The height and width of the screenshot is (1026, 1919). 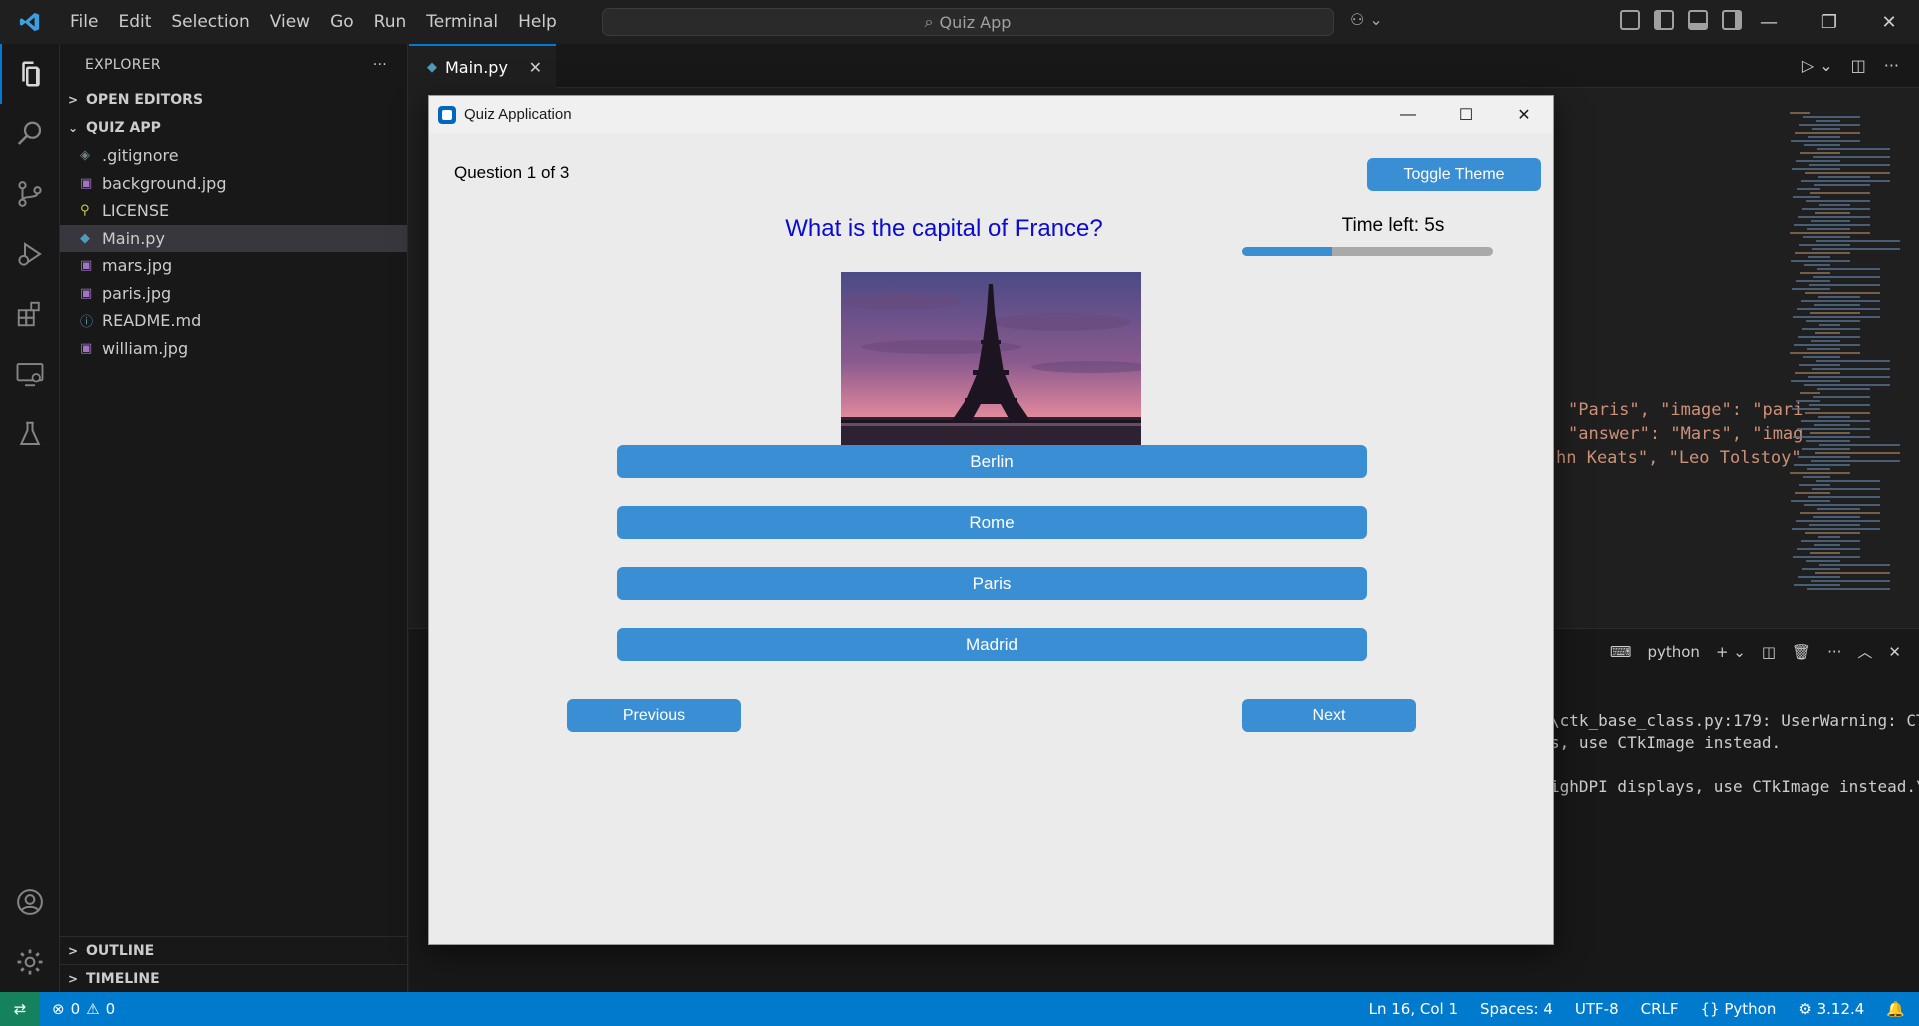 I want to click on close-tab-icon: ✕, so click(x=535, y=67).